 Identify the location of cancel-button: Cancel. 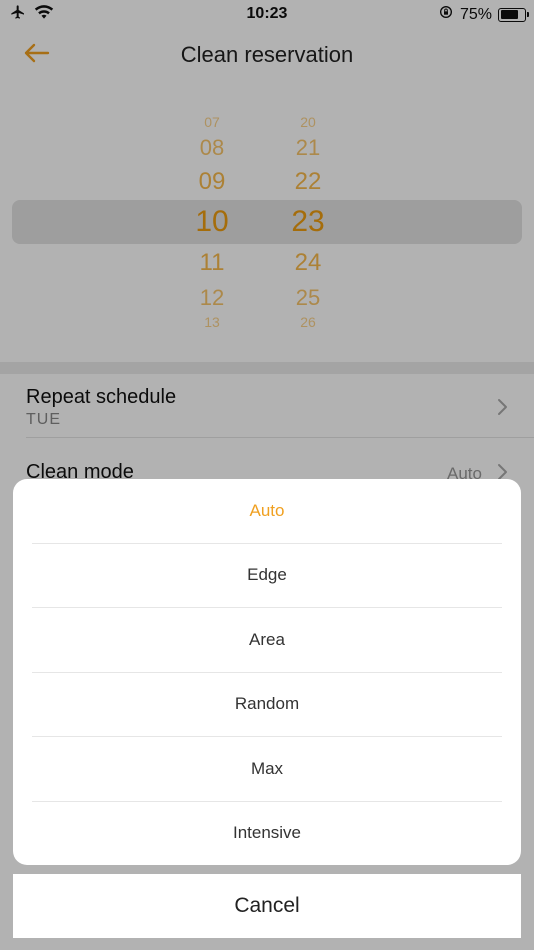
(267, 906).